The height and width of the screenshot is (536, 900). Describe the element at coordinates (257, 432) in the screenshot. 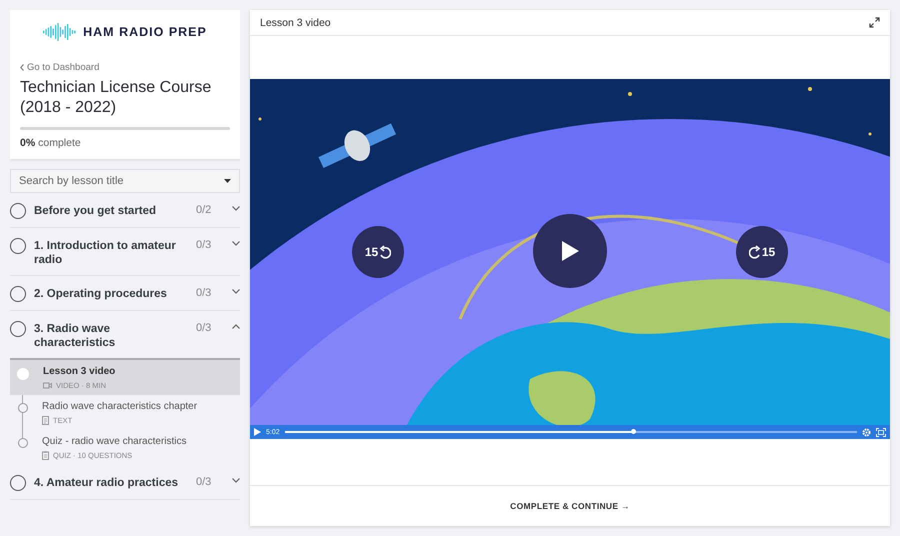

I see `play-icon` at that location.